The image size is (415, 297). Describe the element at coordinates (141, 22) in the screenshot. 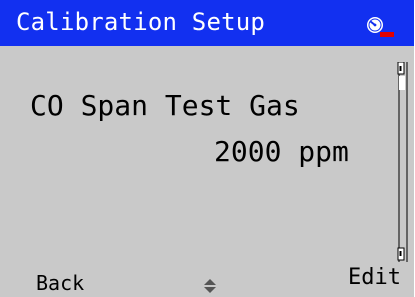

I see `screen-title: Calibration Setup` at that location.